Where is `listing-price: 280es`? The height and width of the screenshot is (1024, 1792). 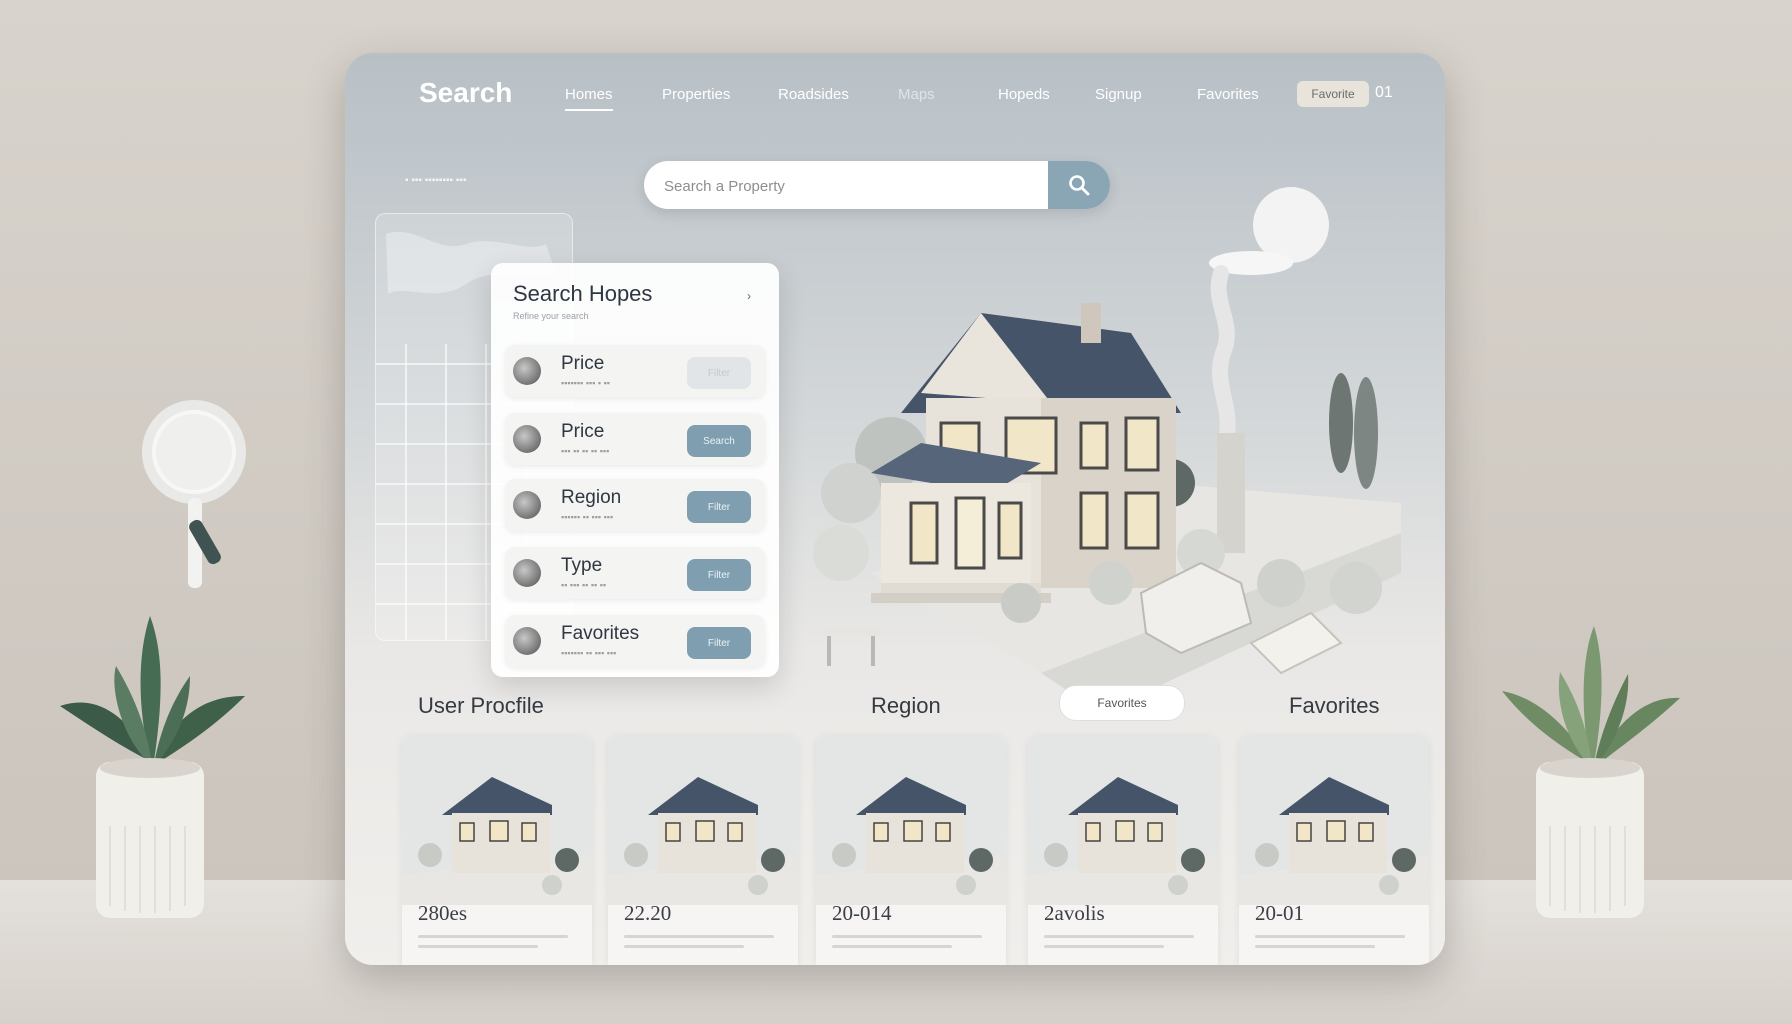
listing-price: 280es is located at coordinates (442, 913).